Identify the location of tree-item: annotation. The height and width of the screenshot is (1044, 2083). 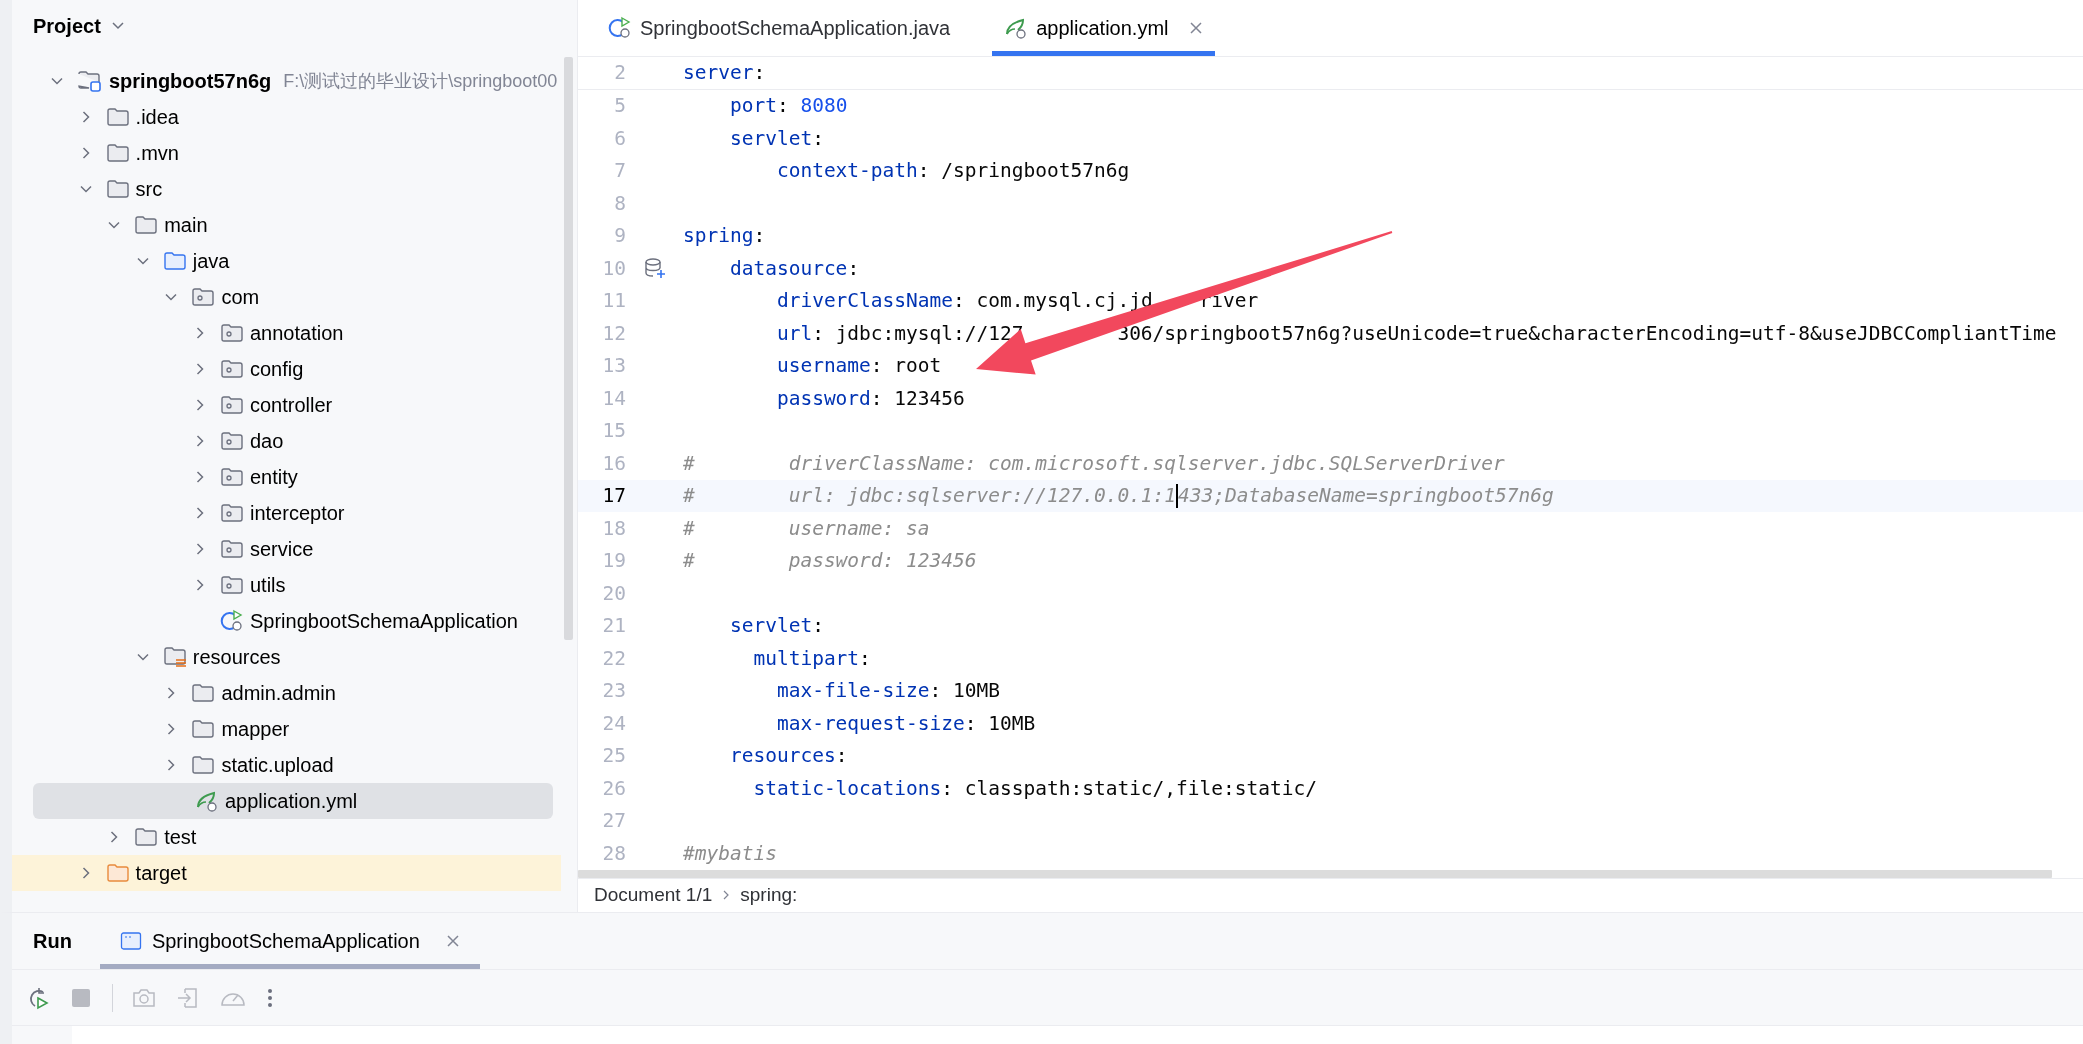
(286, 333).